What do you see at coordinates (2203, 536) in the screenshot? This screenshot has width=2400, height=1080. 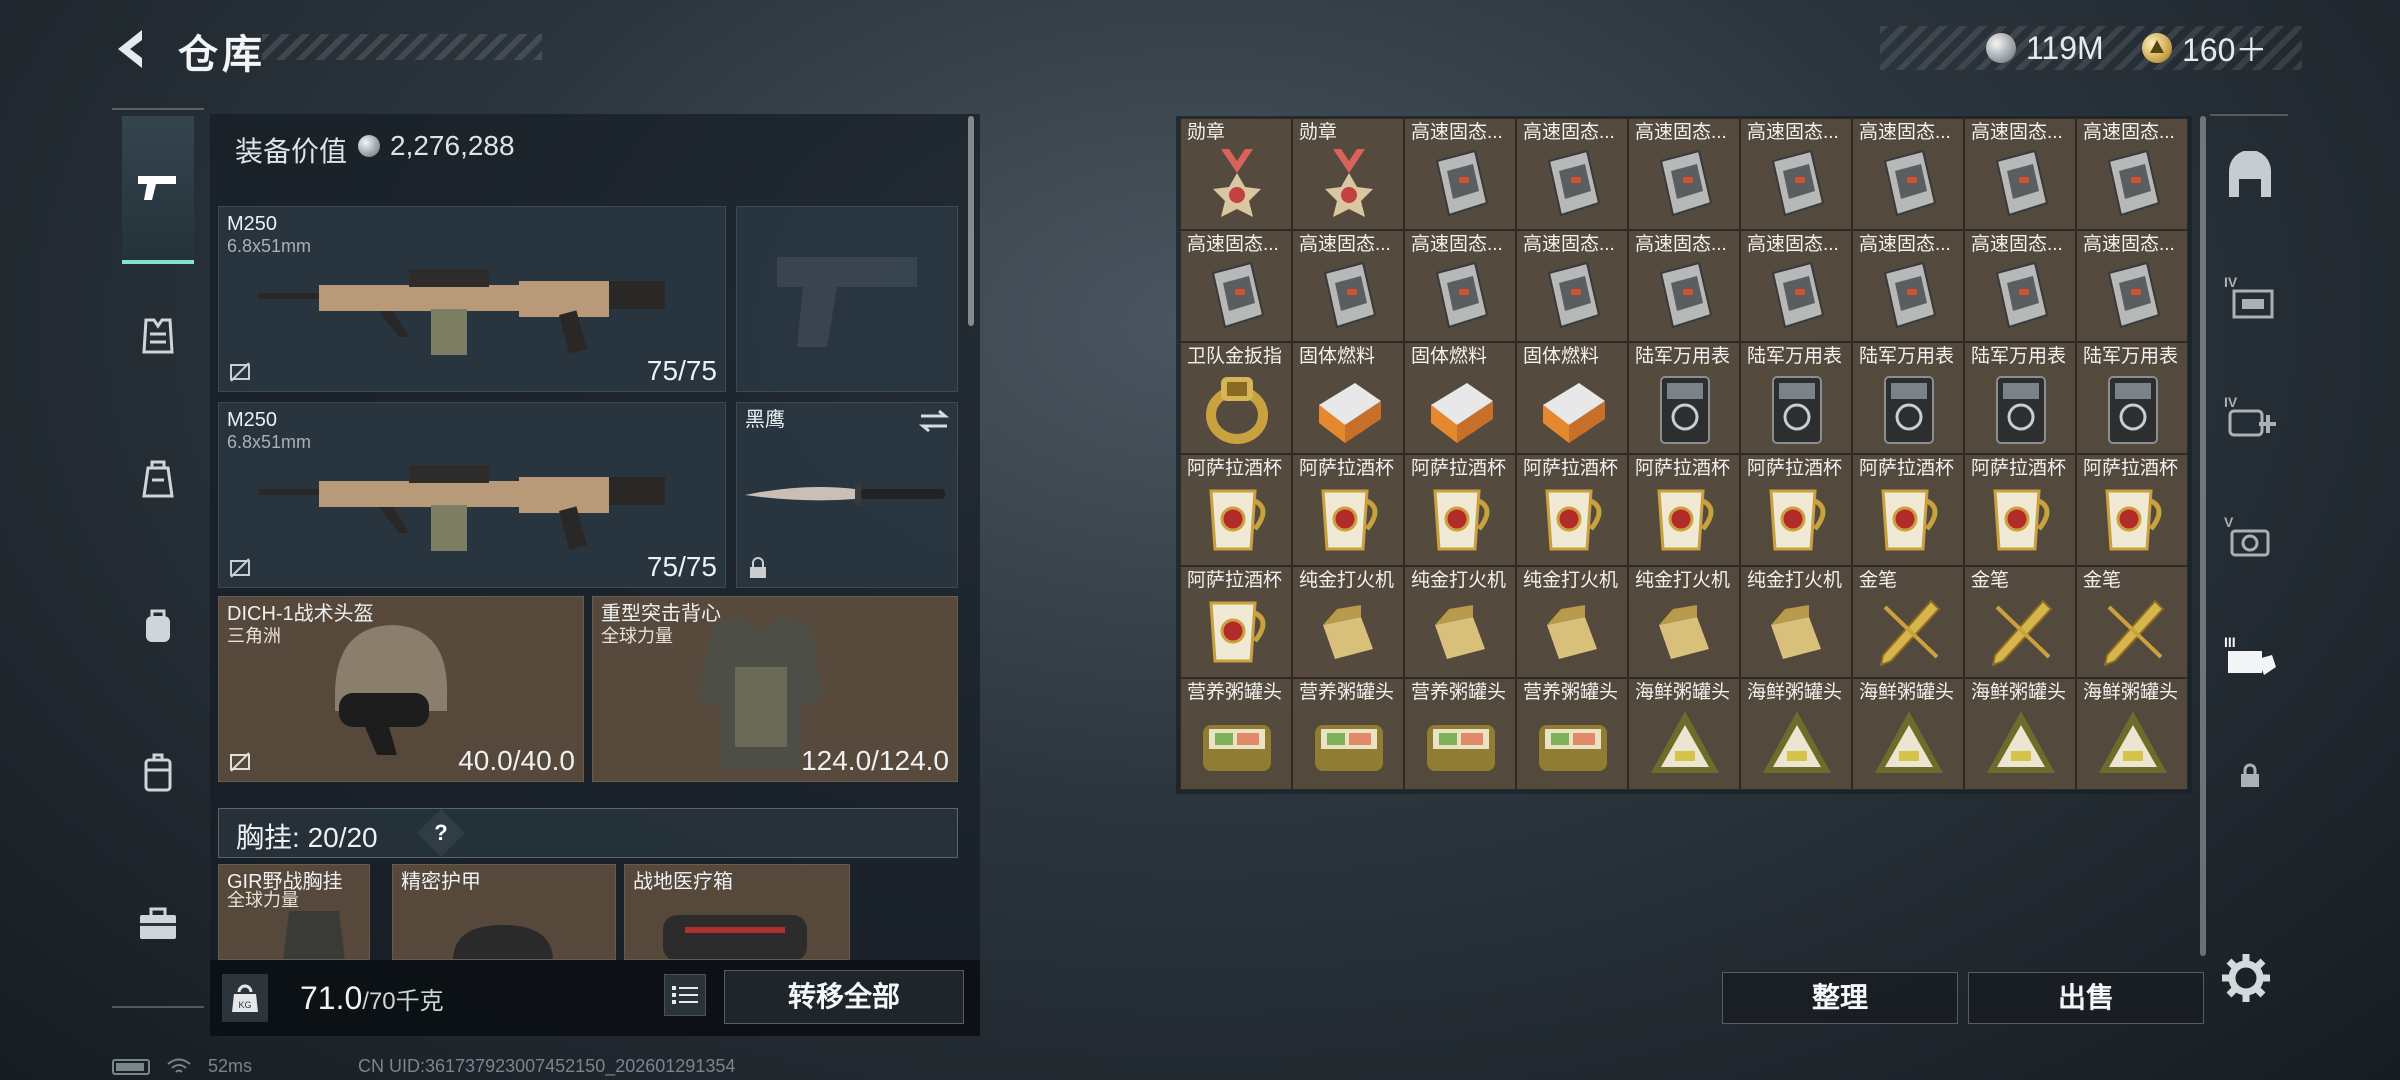 I see `warehouse-scrollbar` at bounding box center [2203, 536].